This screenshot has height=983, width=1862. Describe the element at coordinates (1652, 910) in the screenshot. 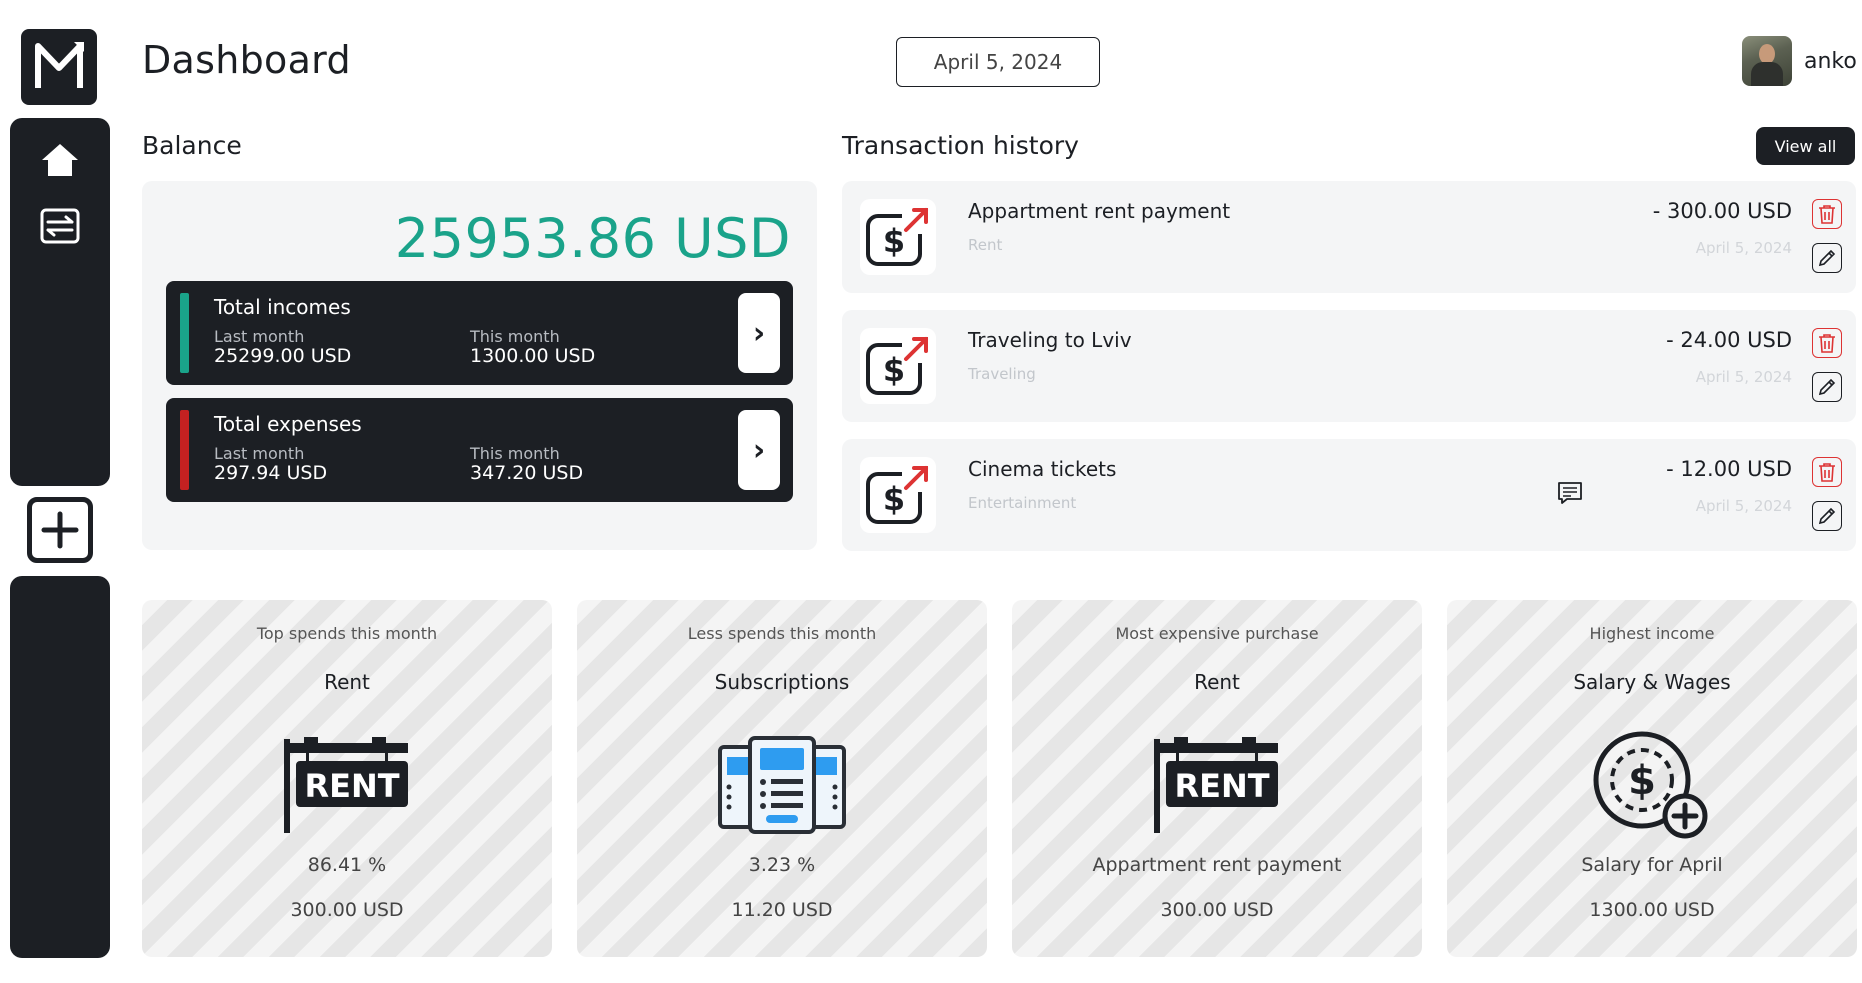

I see `card-amount: 1300.00 USD` at that location.